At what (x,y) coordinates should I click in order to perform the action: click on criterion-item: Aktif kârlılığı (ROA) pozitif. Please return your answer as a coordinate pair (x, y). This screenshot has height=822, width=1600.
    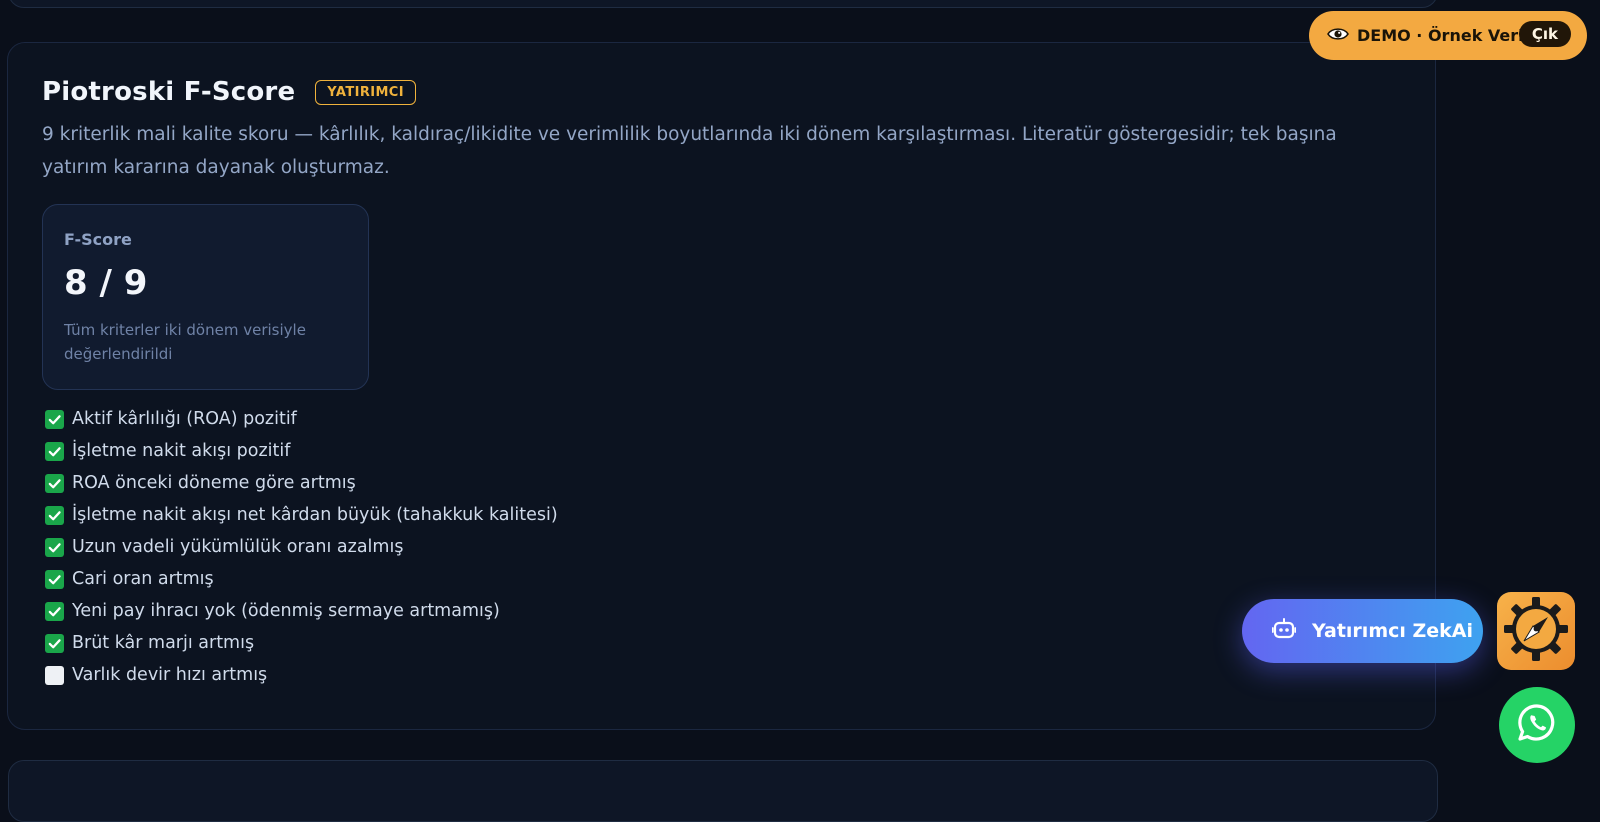
    Looking at the image, I should click on (301, 419).